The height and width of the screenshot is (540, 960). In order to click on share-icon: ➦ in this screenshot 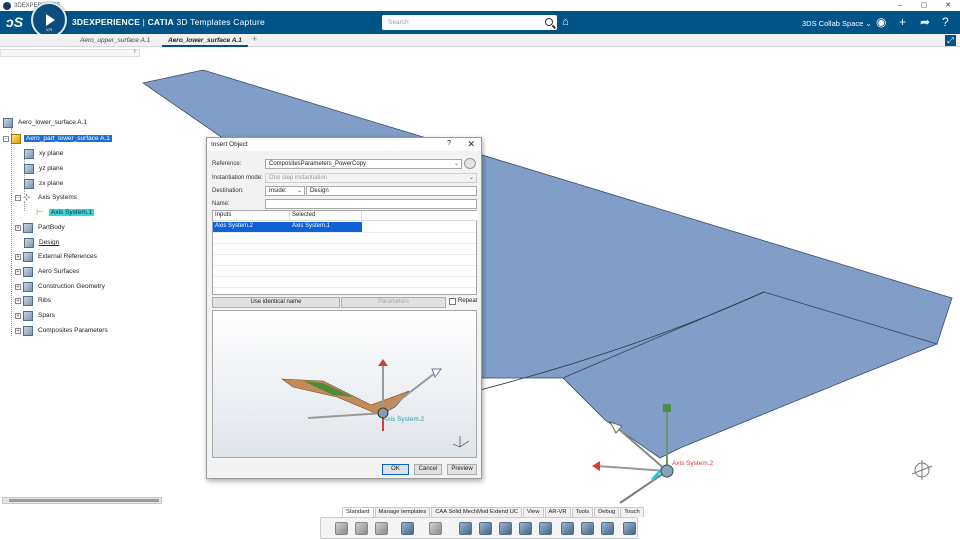, I will do `click(925, 22)`.